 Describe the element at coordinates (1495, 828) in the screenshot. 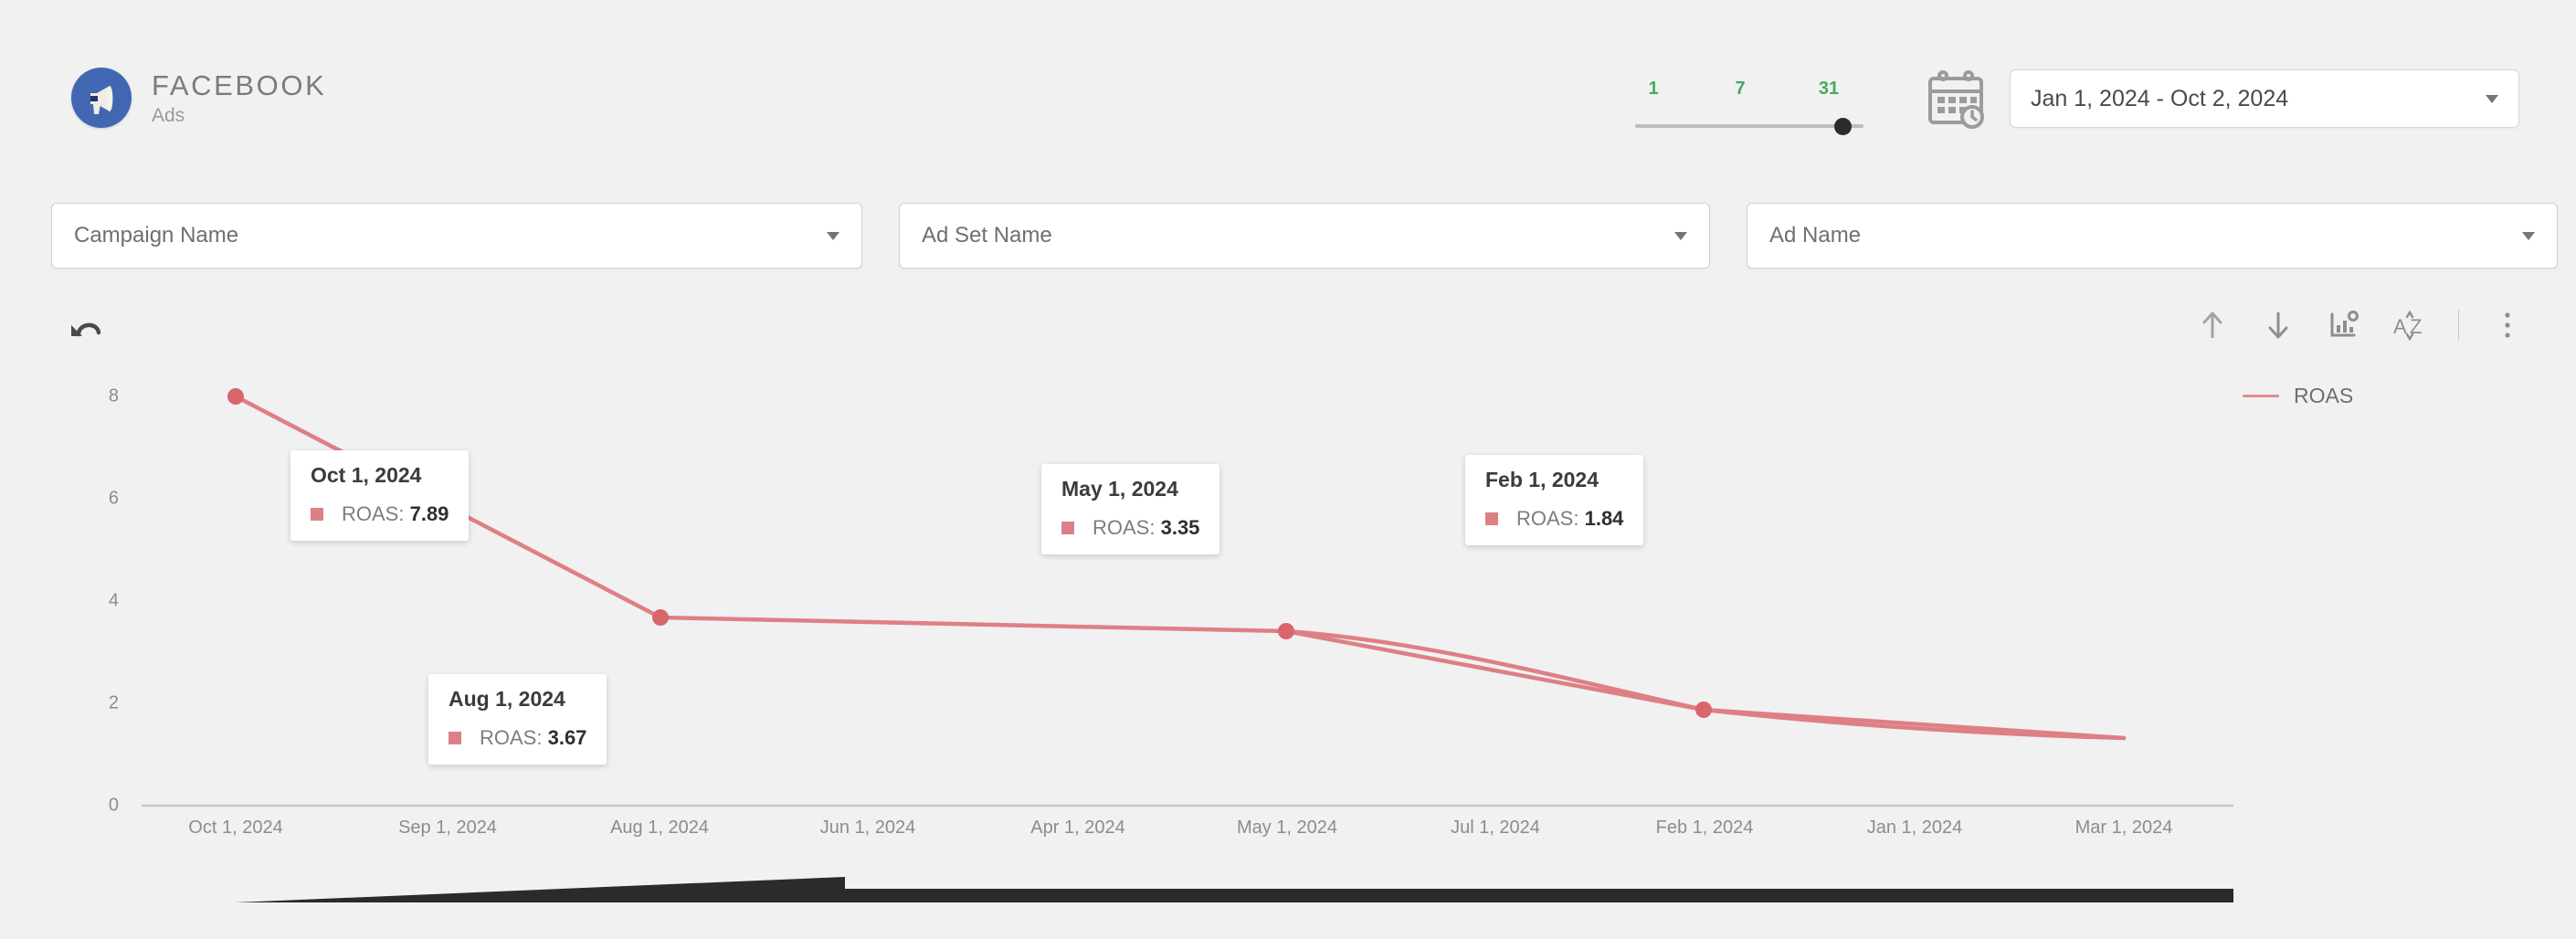

I see `x-tick-6: Jul 1, 2024` at that location.